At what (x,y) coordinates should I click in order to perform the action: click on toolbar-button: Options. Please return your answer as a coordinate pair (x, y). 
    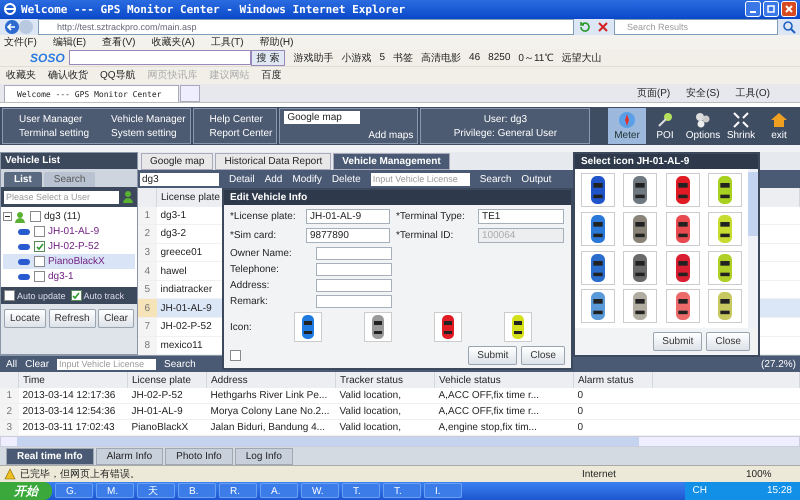
    Looking at the image, I should click on (703, 126).